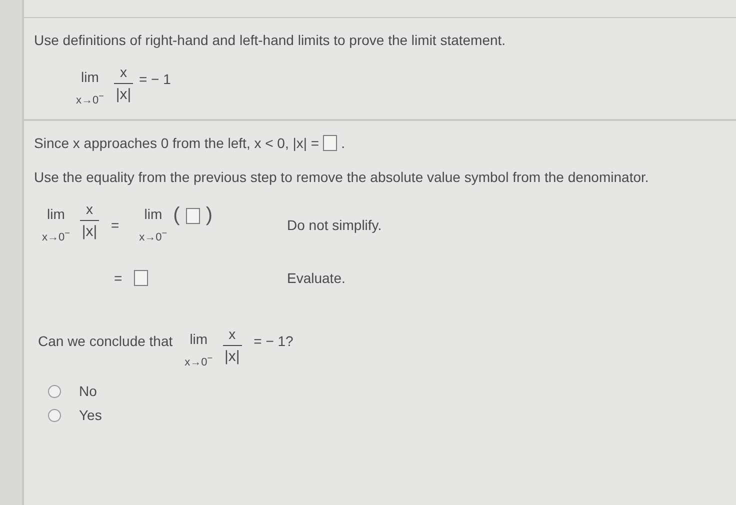  Describe the element at coordinates (274, 340) in the screenshot. I see `equation-result: = − 1?` at that location.